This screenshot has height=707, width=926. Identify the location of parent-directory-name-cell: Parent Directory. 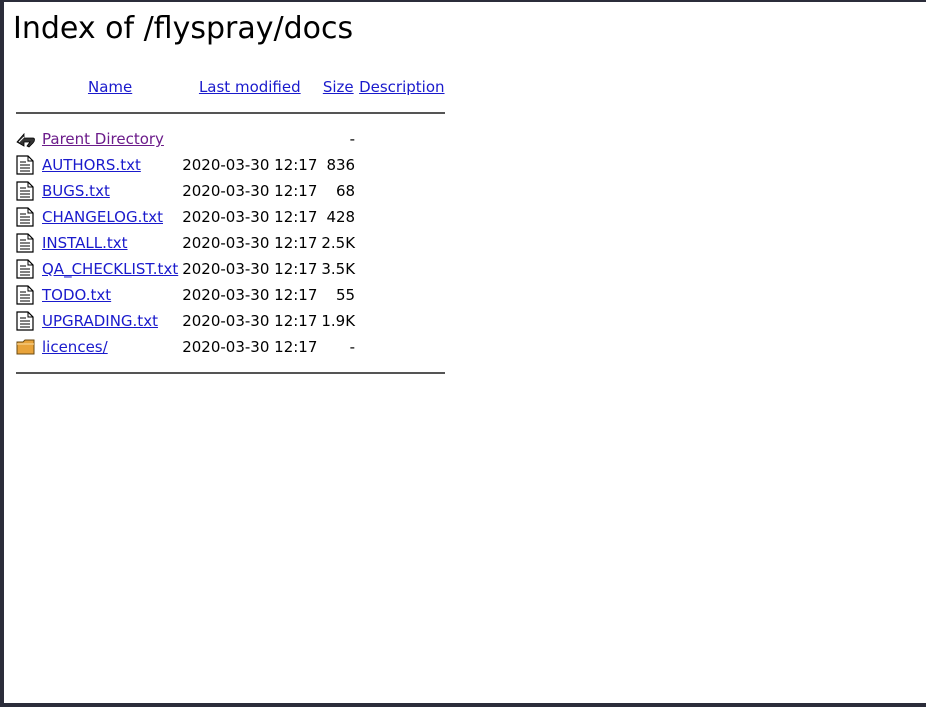
(110, 139).